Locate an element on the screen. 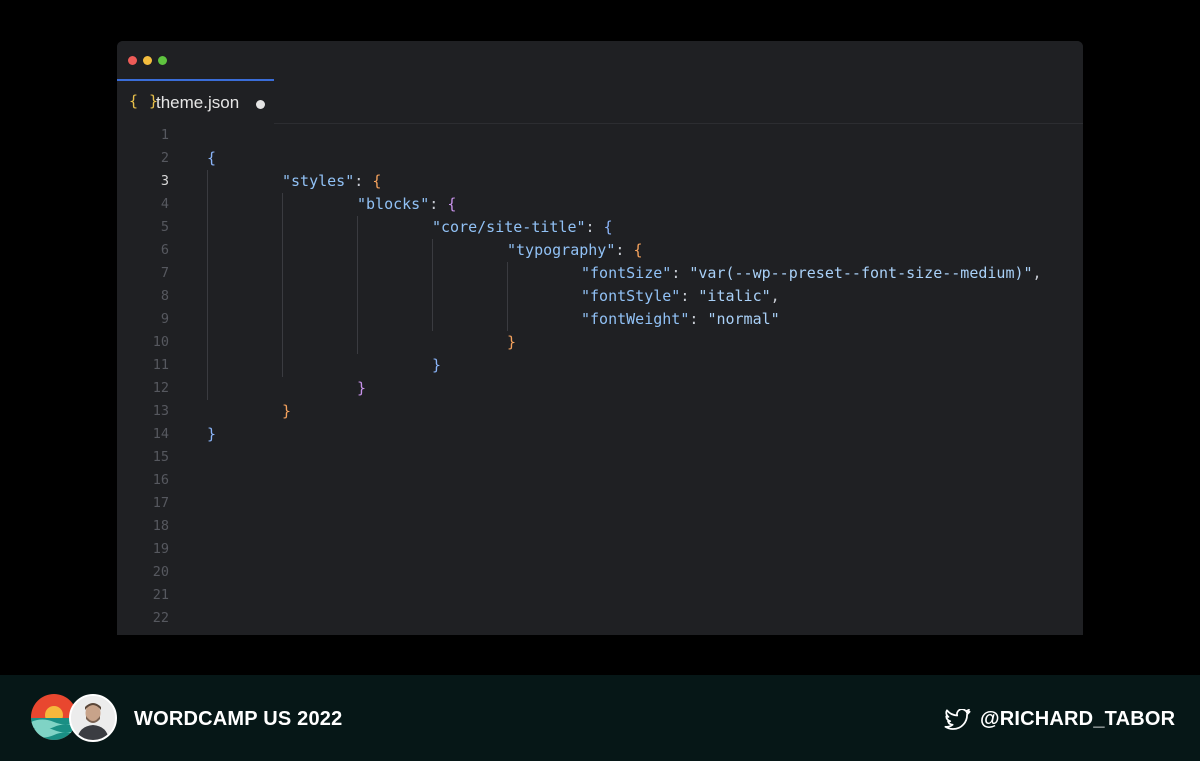 This screenshot has height=761, width=1200. twitter-handle: @RICHARD_TABOR is located at coordinates (1077, 719).